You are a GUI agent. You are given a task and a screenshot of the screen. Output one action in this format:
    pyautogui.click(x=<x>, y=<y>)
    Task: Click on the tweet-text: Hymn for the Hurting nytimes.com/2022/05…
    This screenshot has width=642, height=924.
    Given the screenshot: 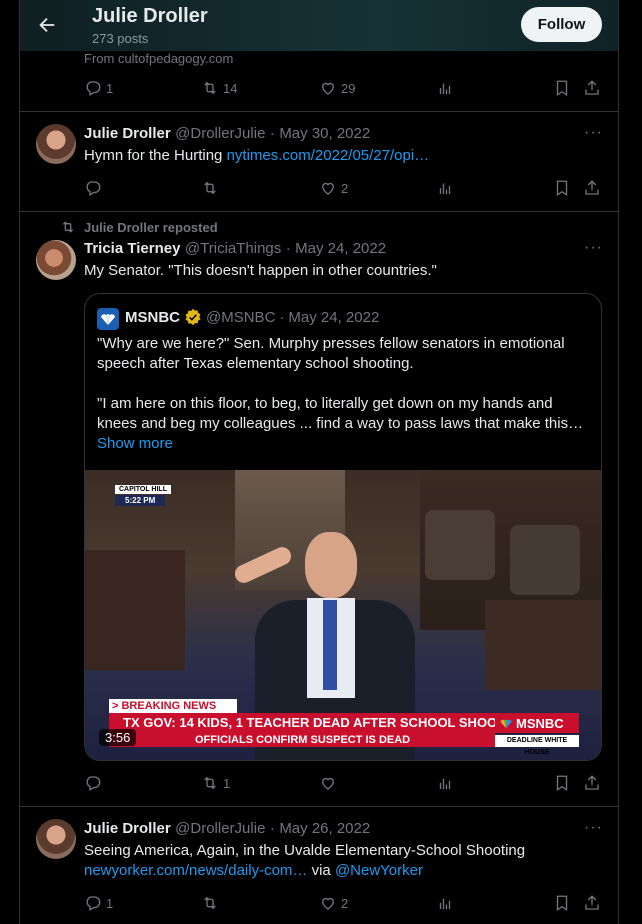 What is the action you would take?
    pyautogui.click(x=256, y=156)
    